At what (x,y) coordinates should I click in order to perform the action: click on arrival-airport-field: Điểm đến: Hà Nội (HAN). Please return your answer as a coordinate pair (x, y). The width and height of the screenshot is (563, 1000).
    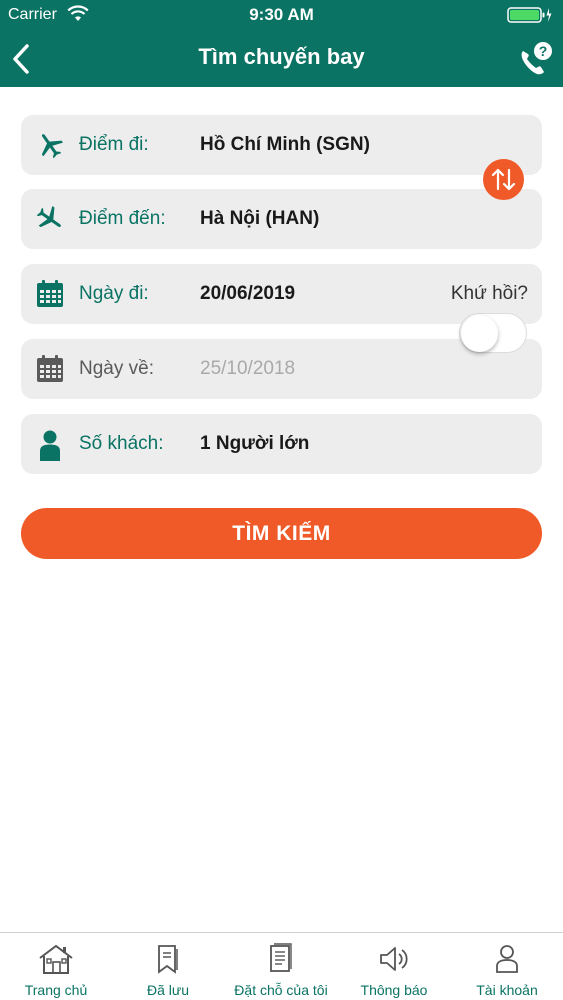
    Looking at the image, I should click on (281, 219).